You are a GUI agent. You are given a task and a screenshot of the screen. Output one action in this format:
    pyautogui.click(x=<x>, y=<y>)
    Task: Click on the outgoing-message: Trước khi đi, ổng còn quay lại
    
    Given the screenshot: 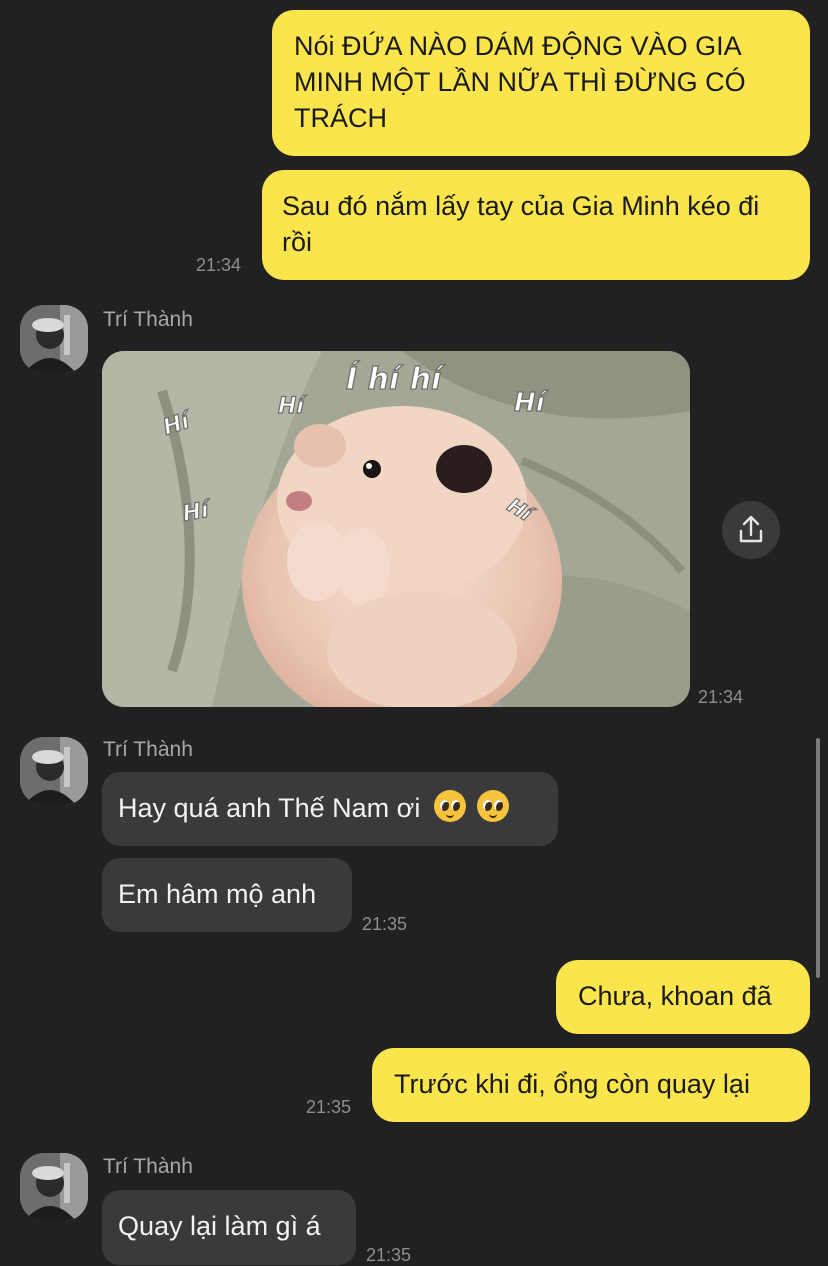 What is the action you would take?
    pyautogui.click(x=591, y=1085)
    